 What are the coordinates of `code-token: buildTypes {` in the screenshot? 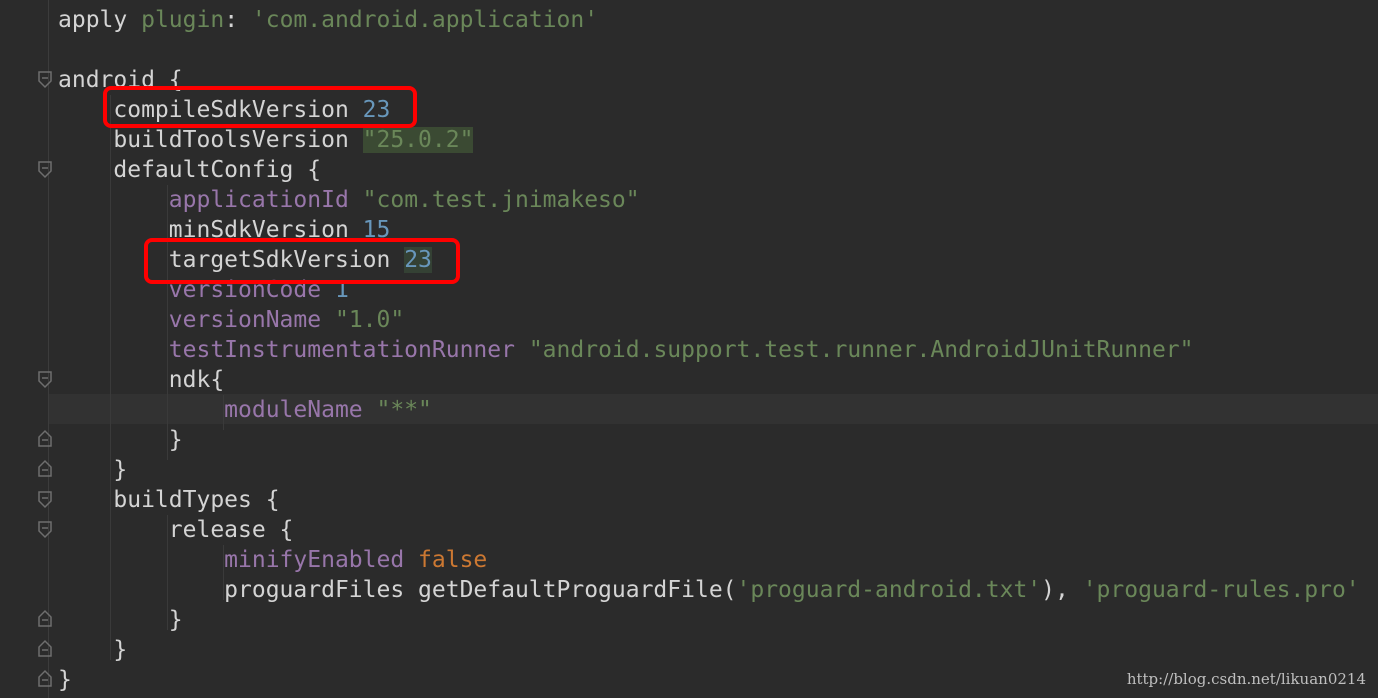 It's located at (169, 500).